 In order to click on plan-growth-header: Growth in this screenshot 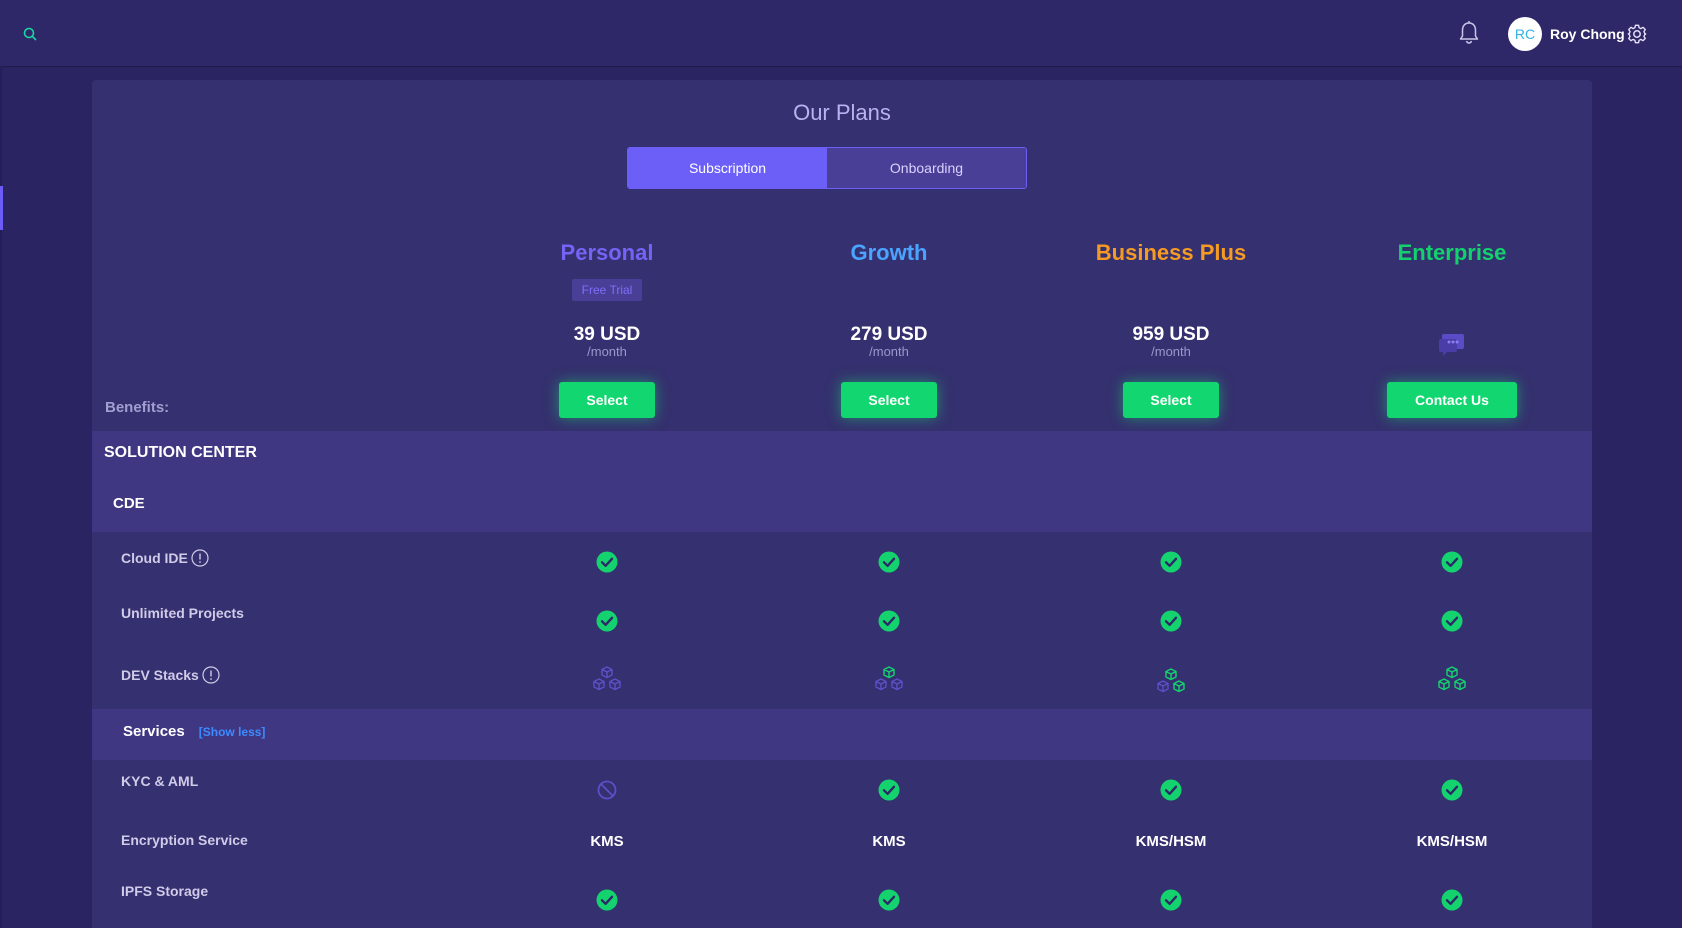, I will do `click(889, 253)`.